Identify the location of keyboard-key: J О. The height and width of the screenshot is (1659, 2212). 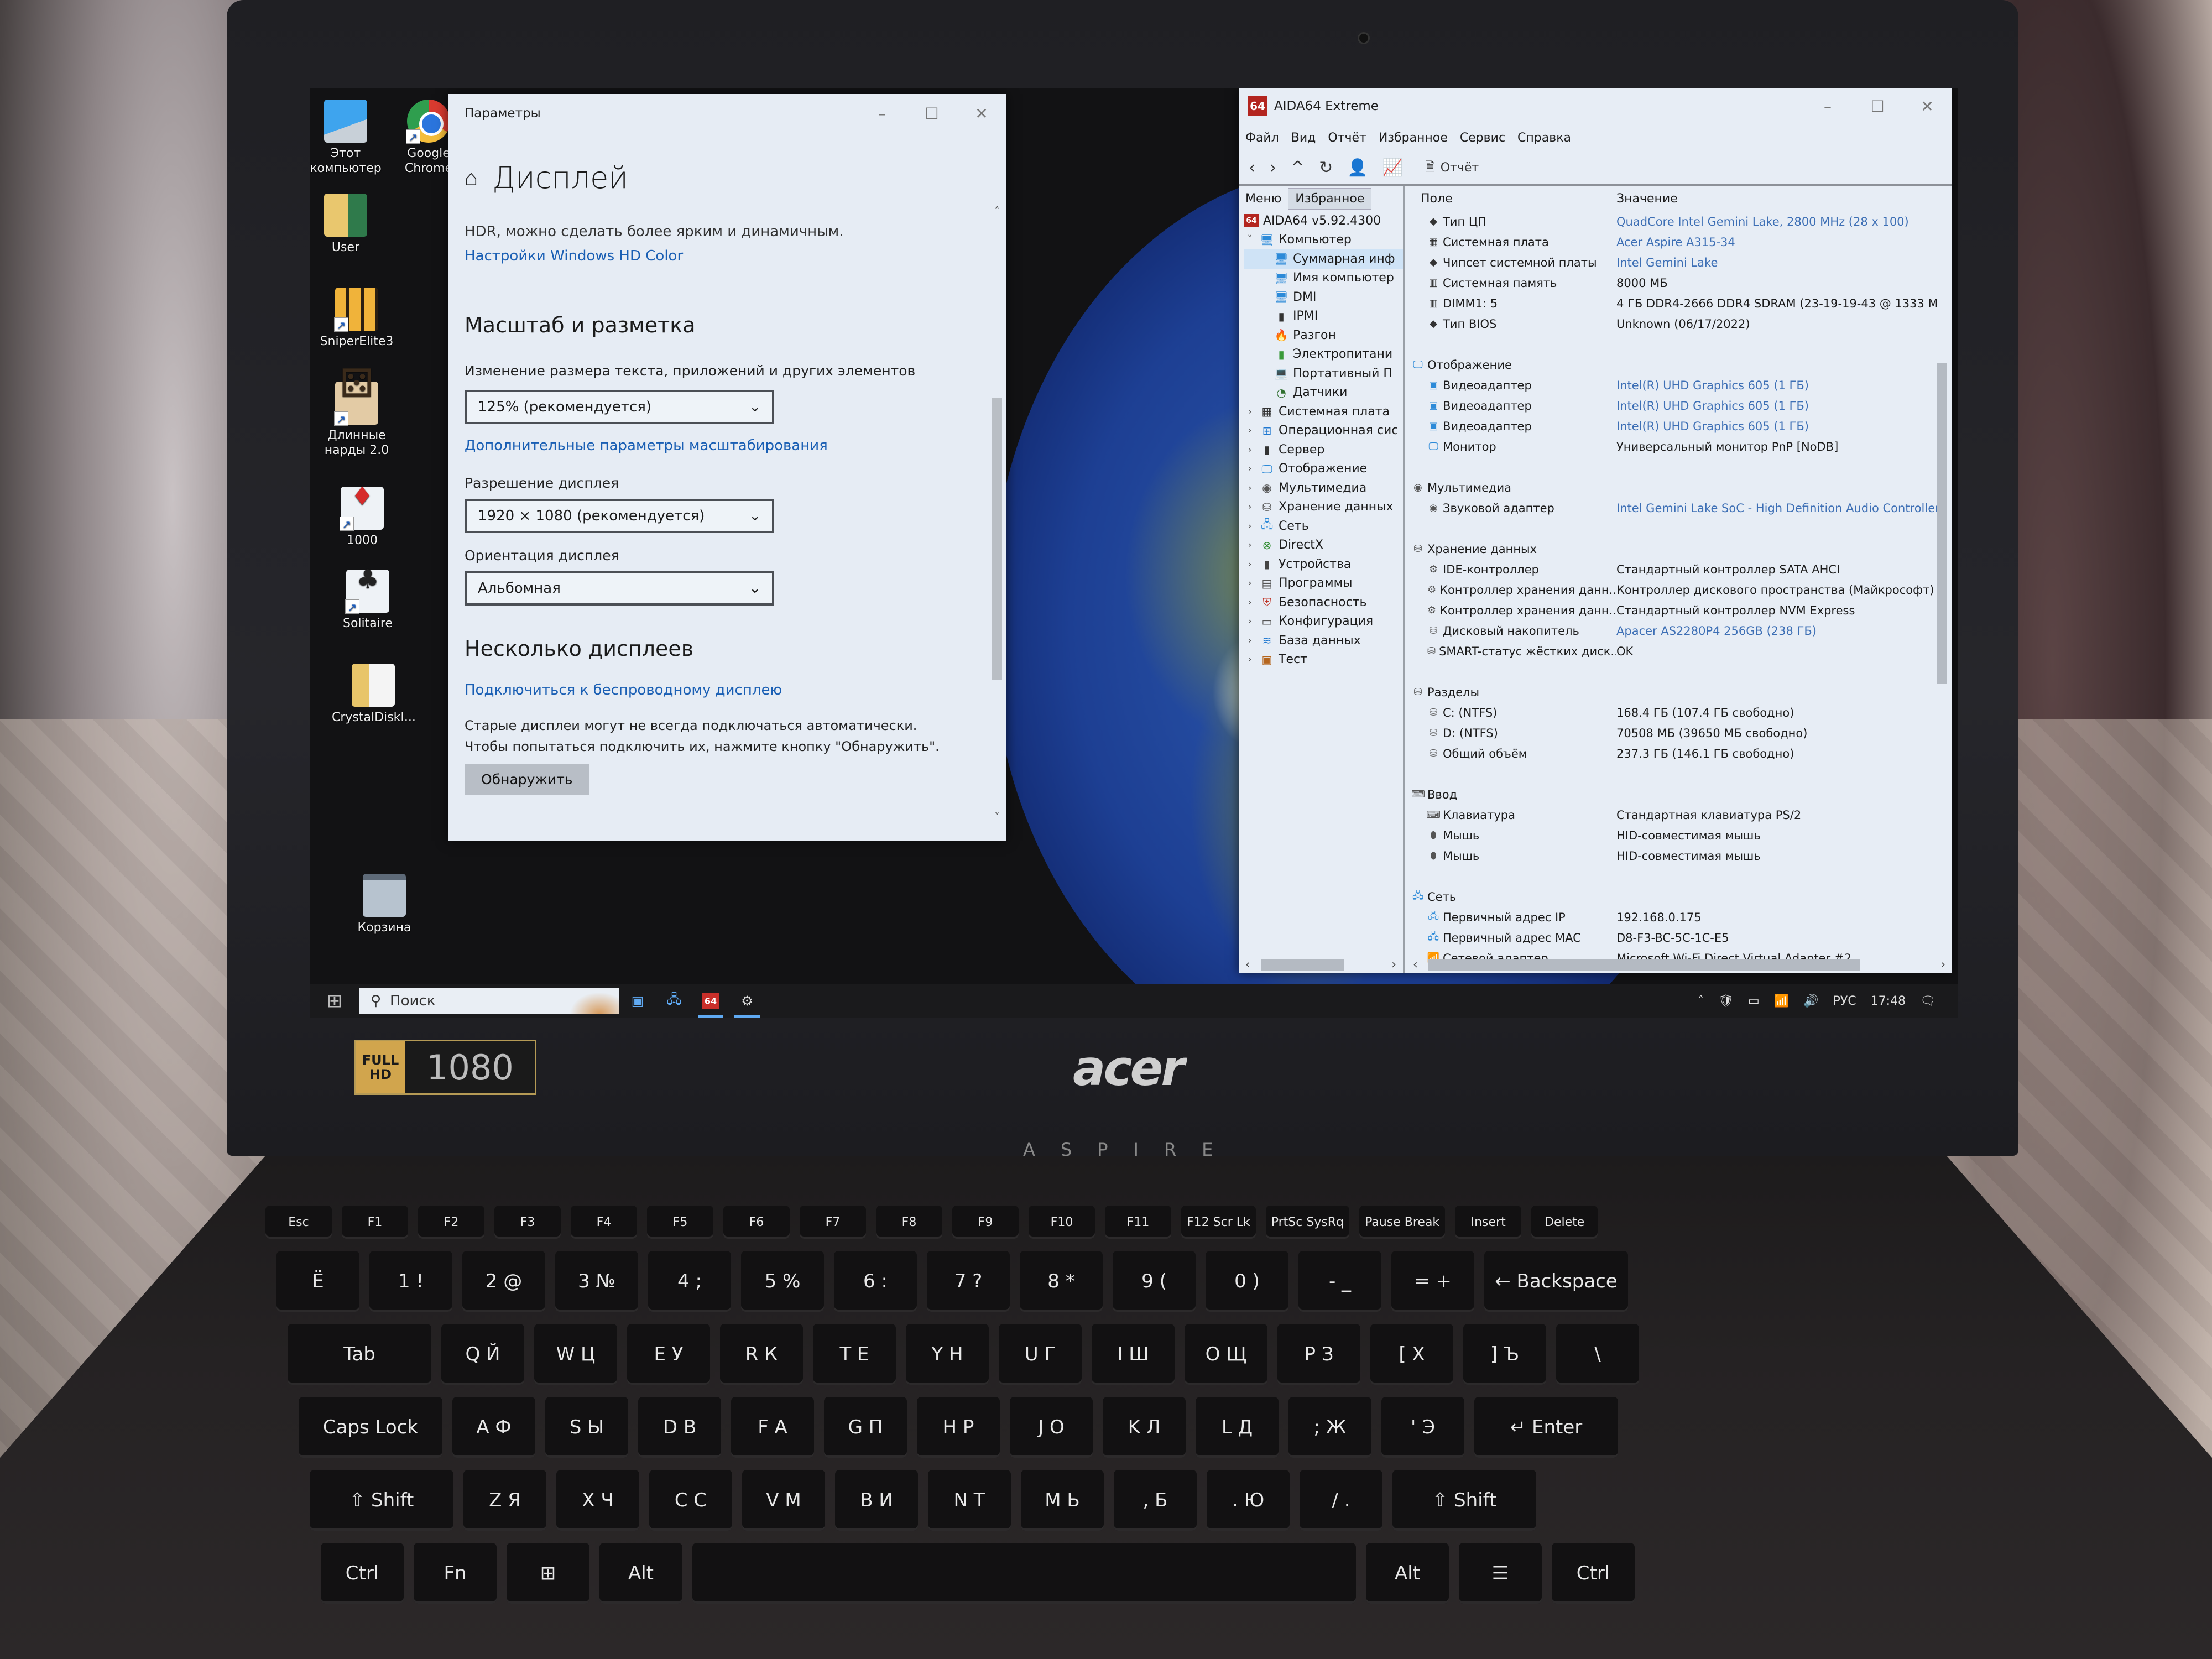
(1052, 1428).